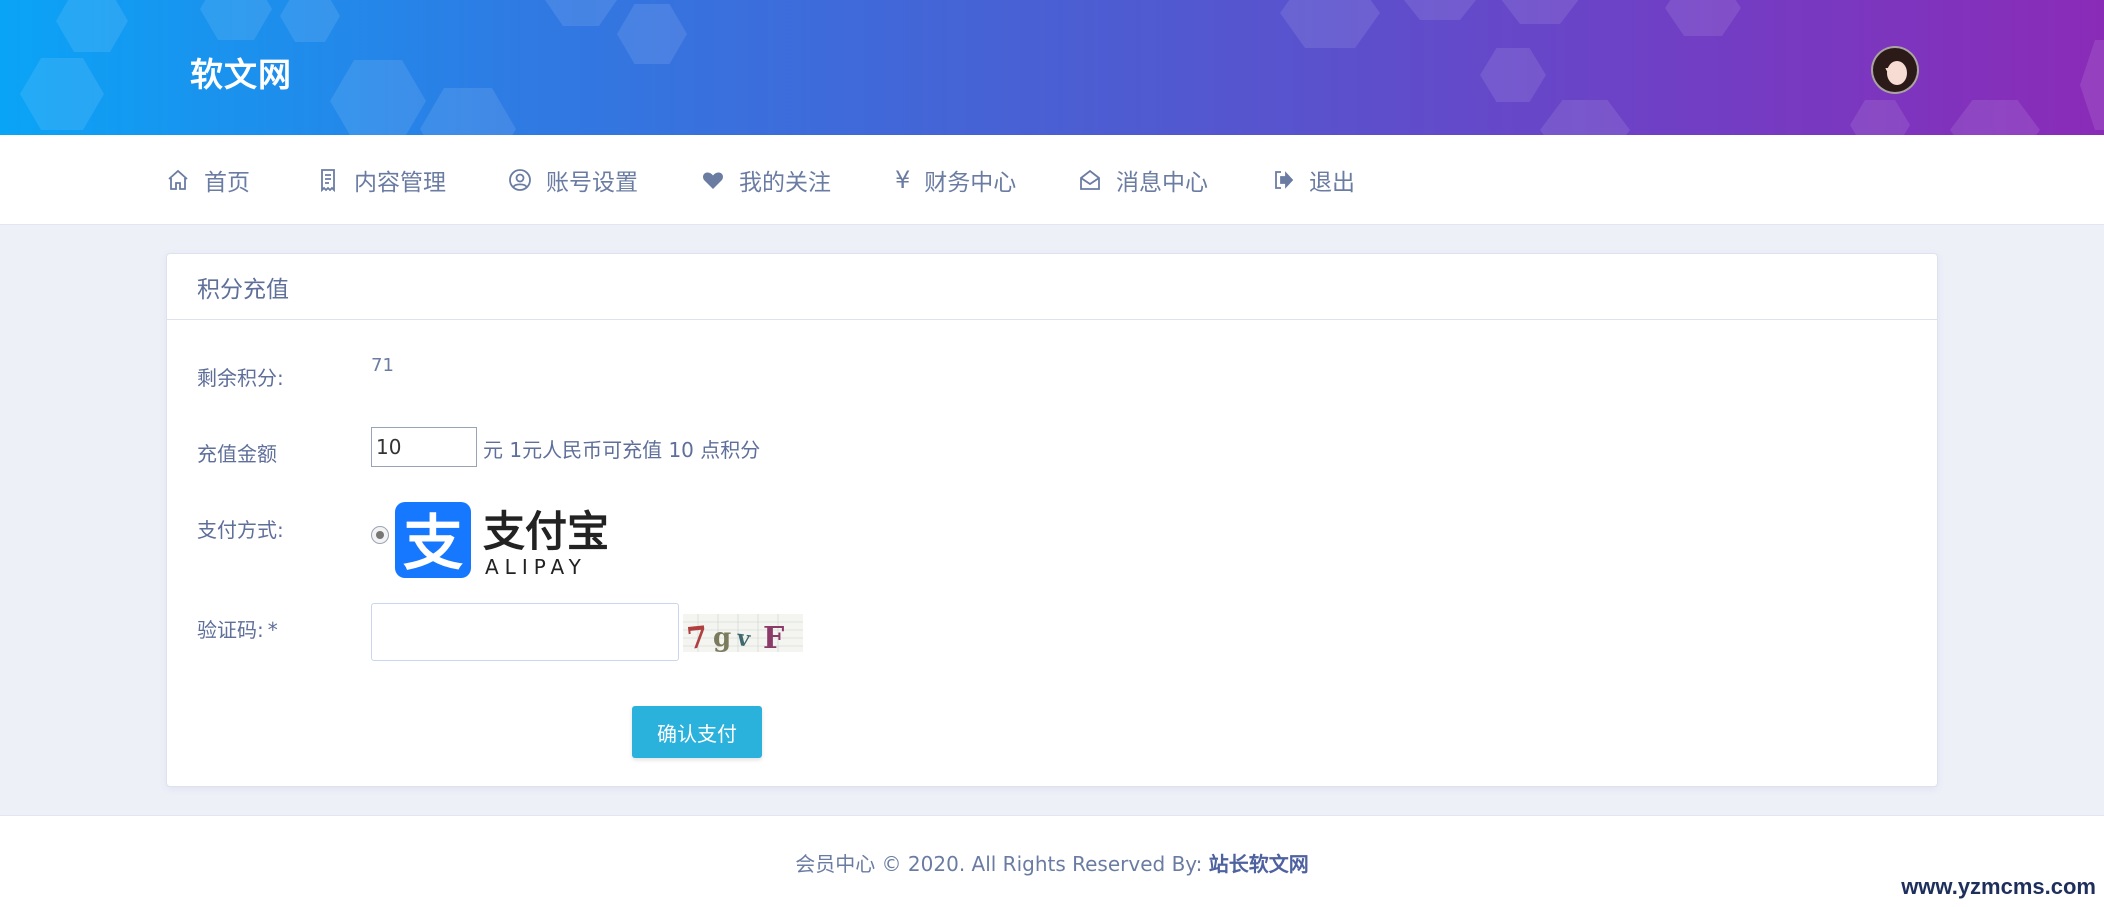  Describe the element at coordinates (999, 864) in the screenshot. I see `footer-prefix: 会员中心 © 2020. All Rights Reserved By:` at that location.